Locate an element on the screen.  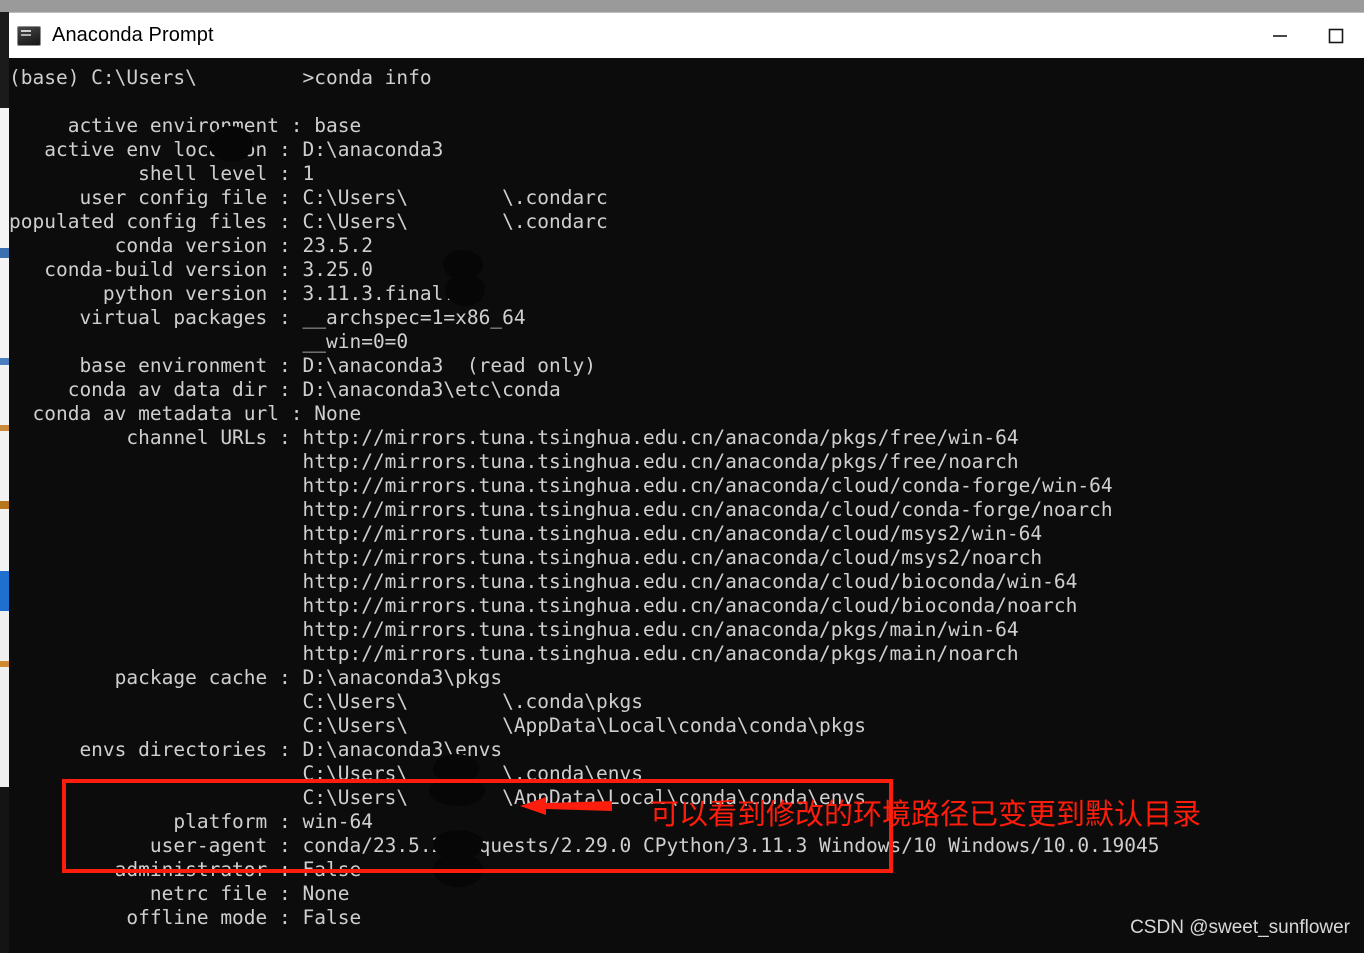
window-title: Anaconda Prompt is located at coordinates (133, 35).